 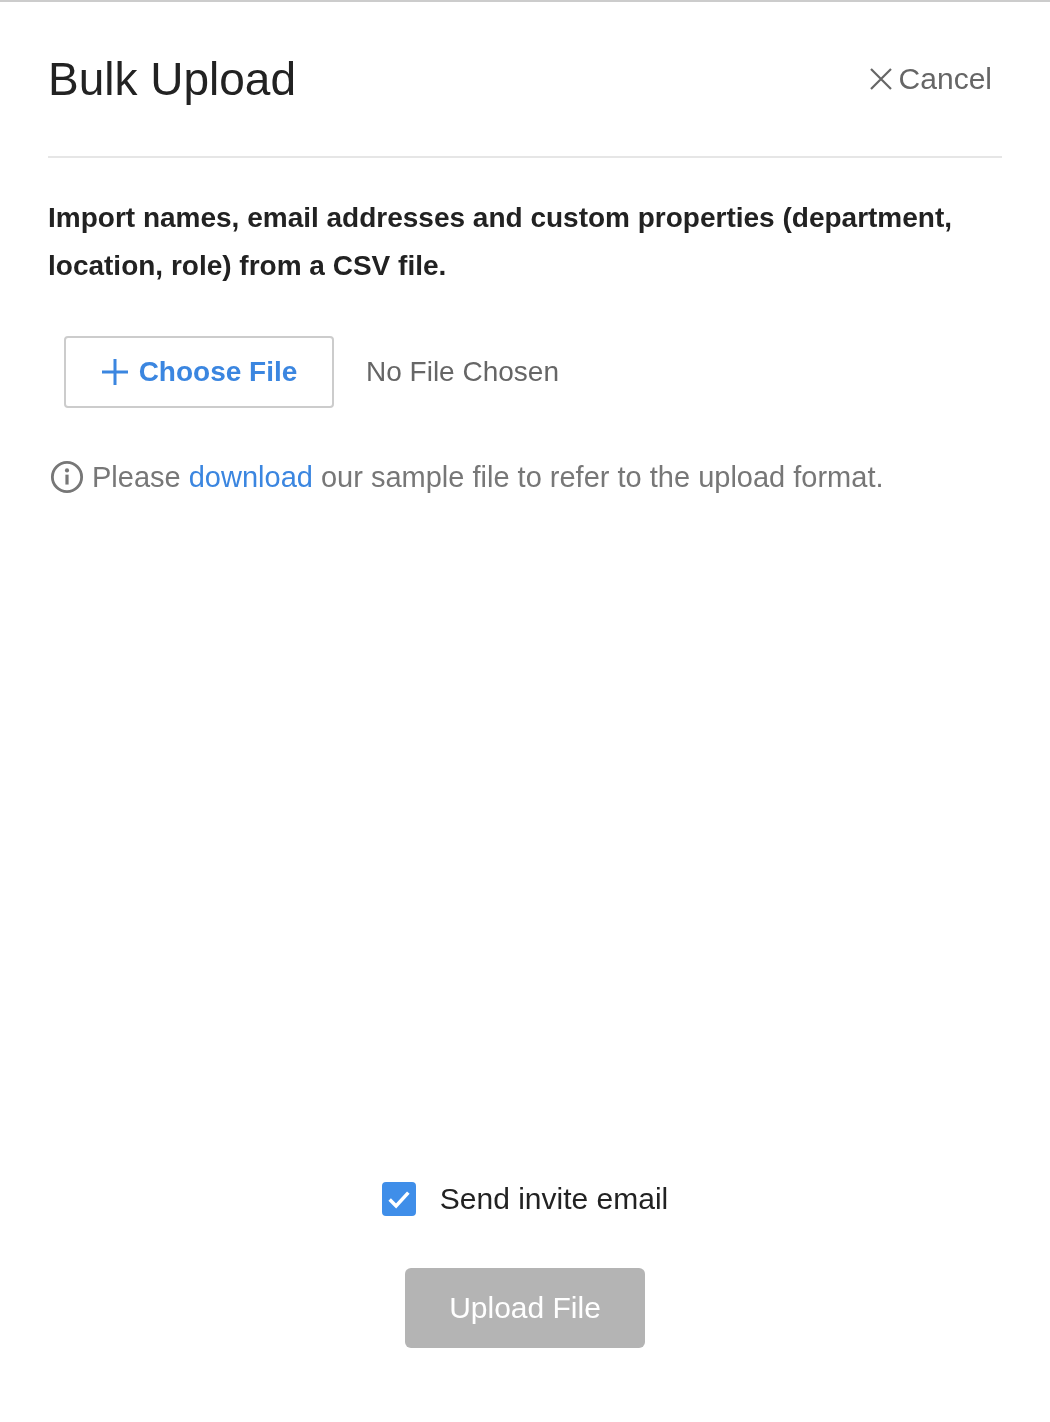 What do you see at coordinates (462, 372) in the screenshot?
I see `file-status-text: No File Chosen` at bounding box center [462, 372].